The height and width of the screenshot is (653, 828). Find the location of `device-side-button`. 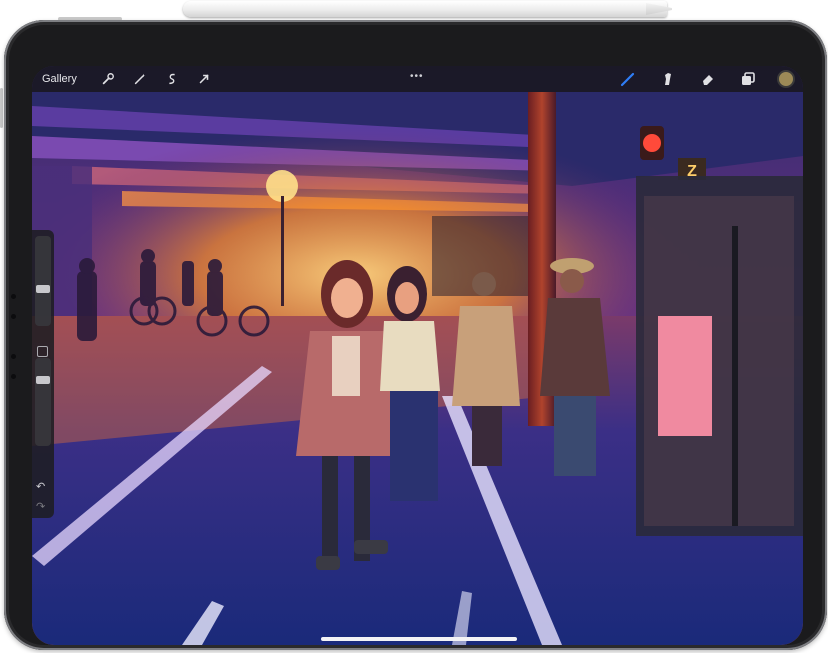

device-side-button is located at coordinates (1, 108).